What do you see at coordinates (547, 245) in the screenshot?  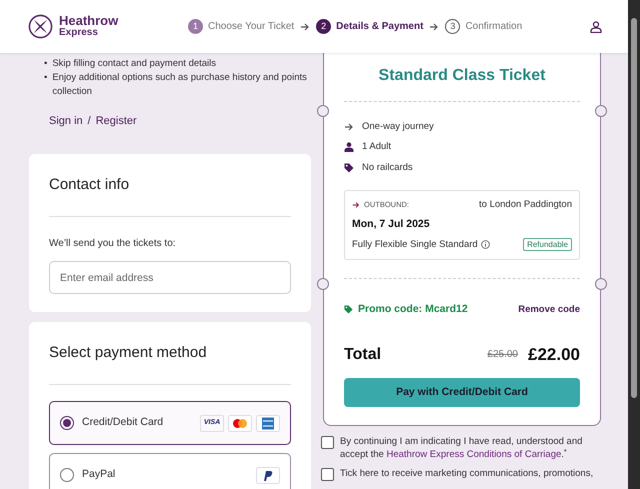 I see `refundable-badge: Refundable` at bounding box center [547, 245].